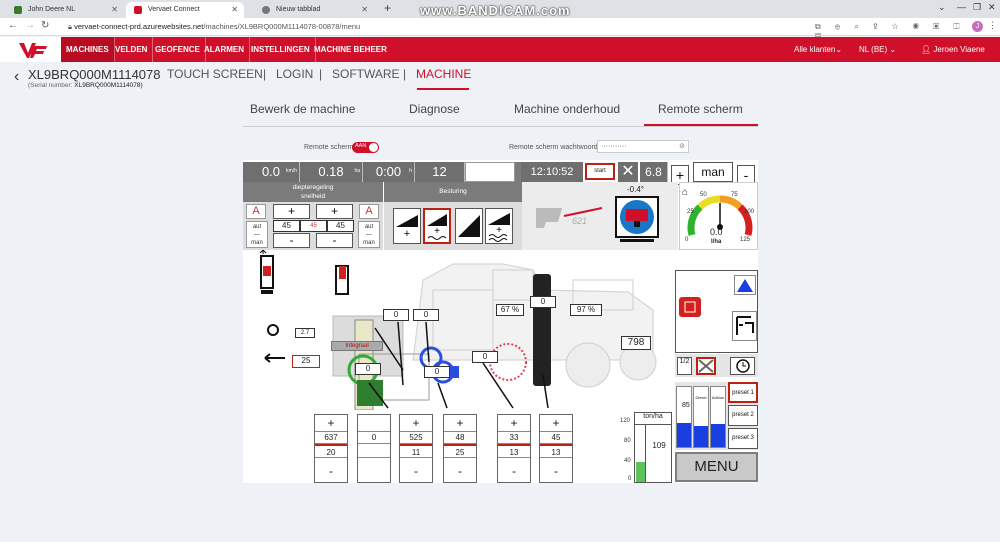 This screenshot has height=542, width=1000. I want to click on depth-auto-left: A, so click(256, 211).